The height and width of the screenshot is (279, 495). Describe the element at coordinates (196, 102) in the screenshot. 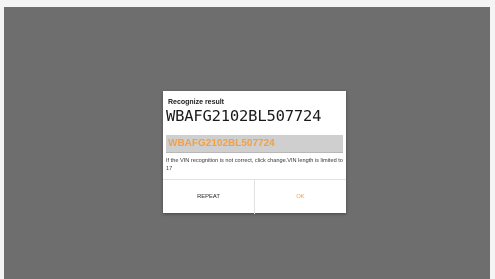

I see `dialog-title: Recognize result` at that location.